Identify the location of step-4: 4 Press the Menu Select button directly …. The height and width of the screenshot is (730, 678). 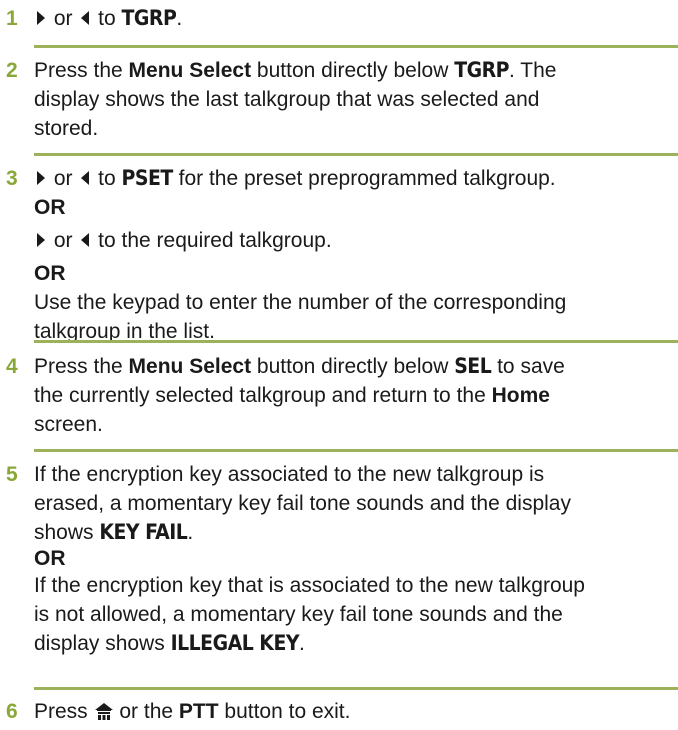
(285, 395).